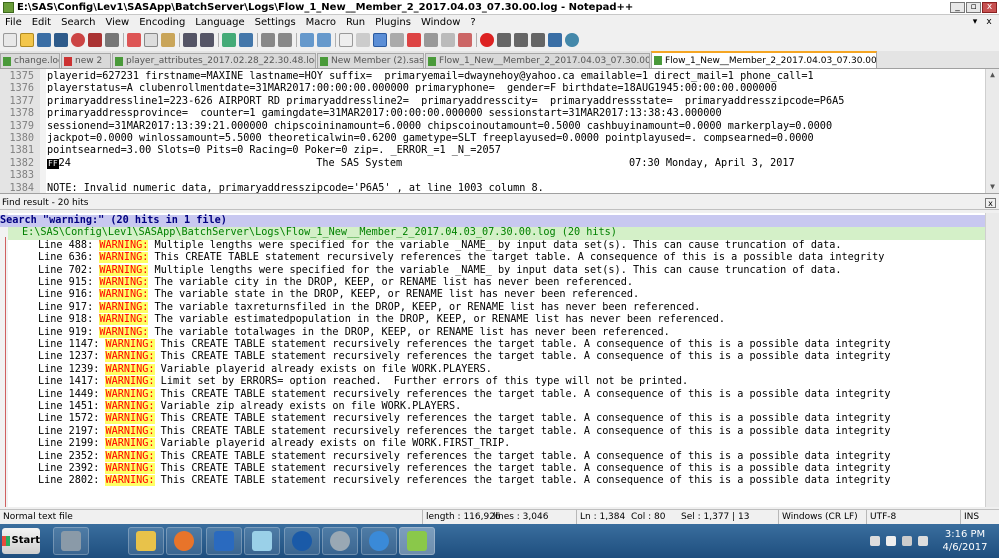  What do you see at coordinates (151, 40) in the screenshot?
I see `copy-icon` at bounding box center [151, 40].